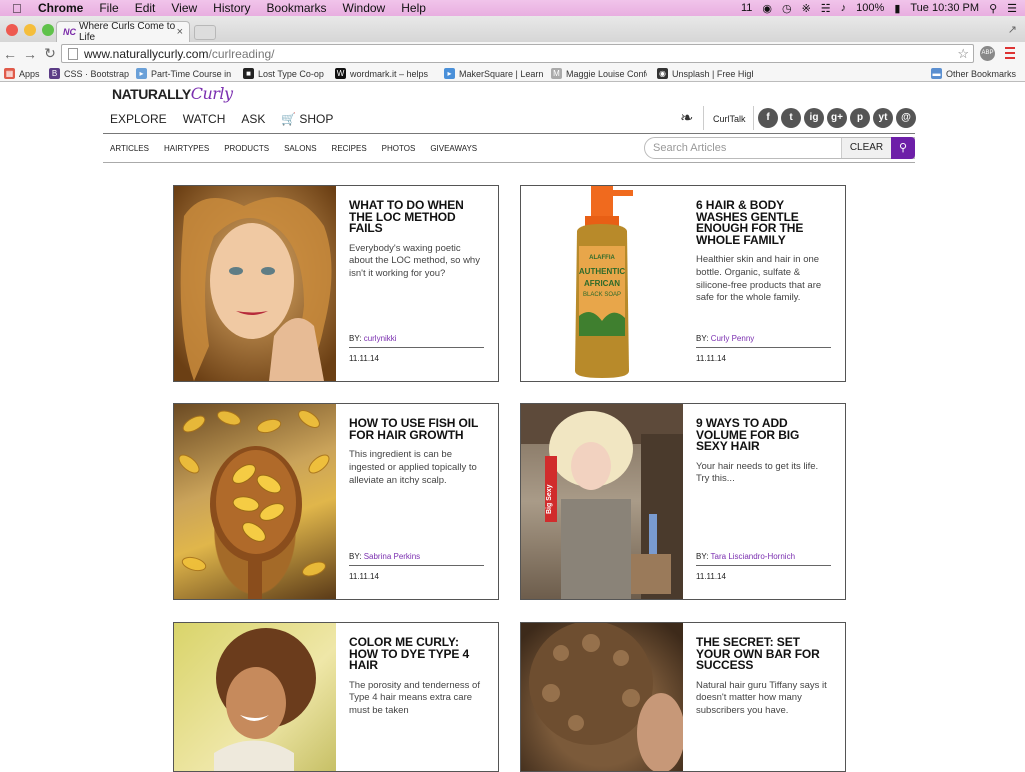 This screenshot has height=772, width=1025. I want to click on adblock-extension-icon: ABP, so click(987, 53).